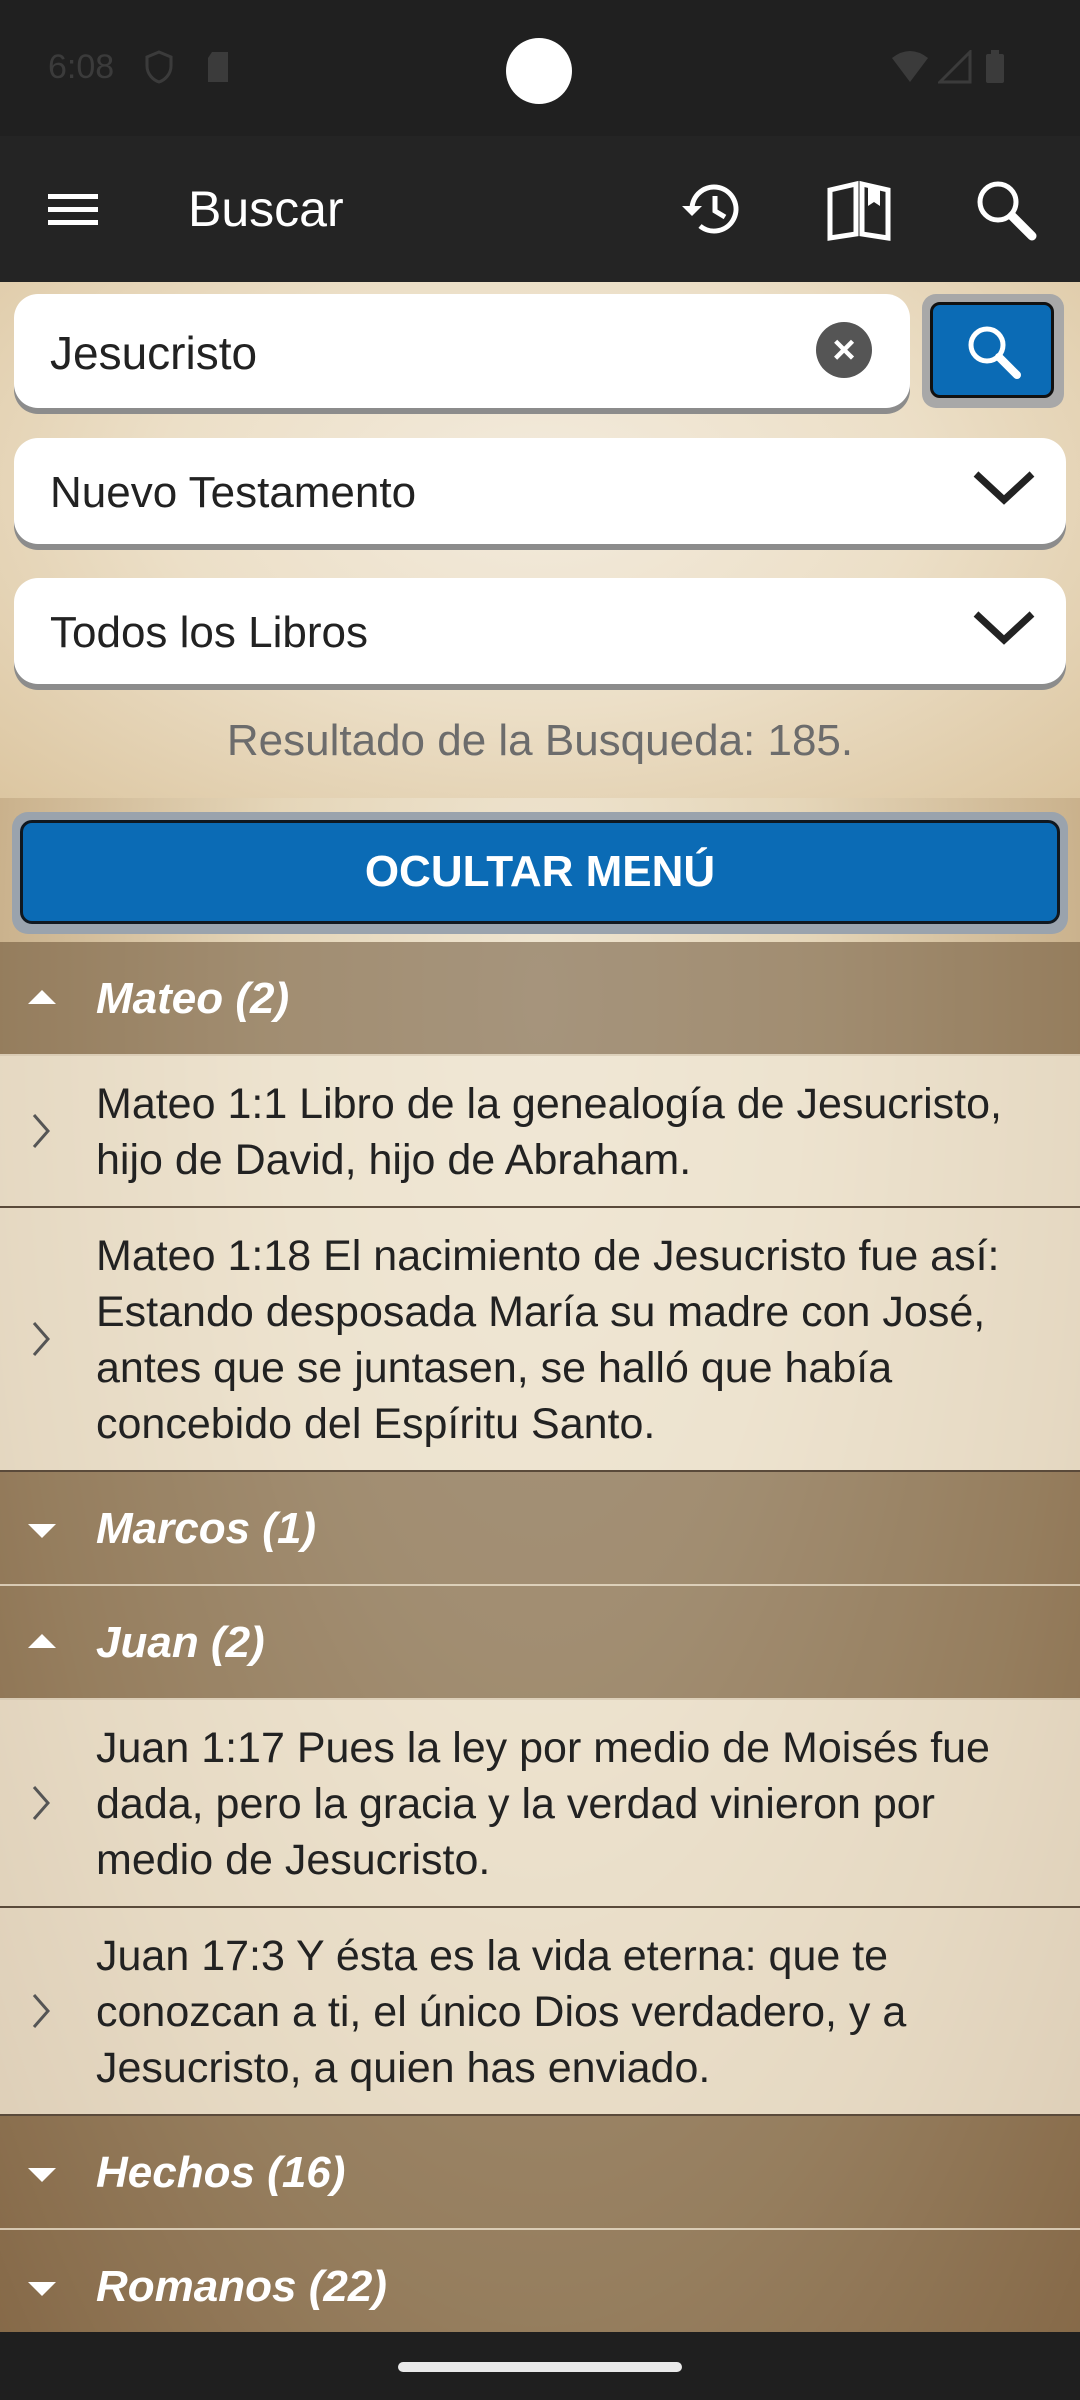  I want to click on battery-icon, so click(995, 66).